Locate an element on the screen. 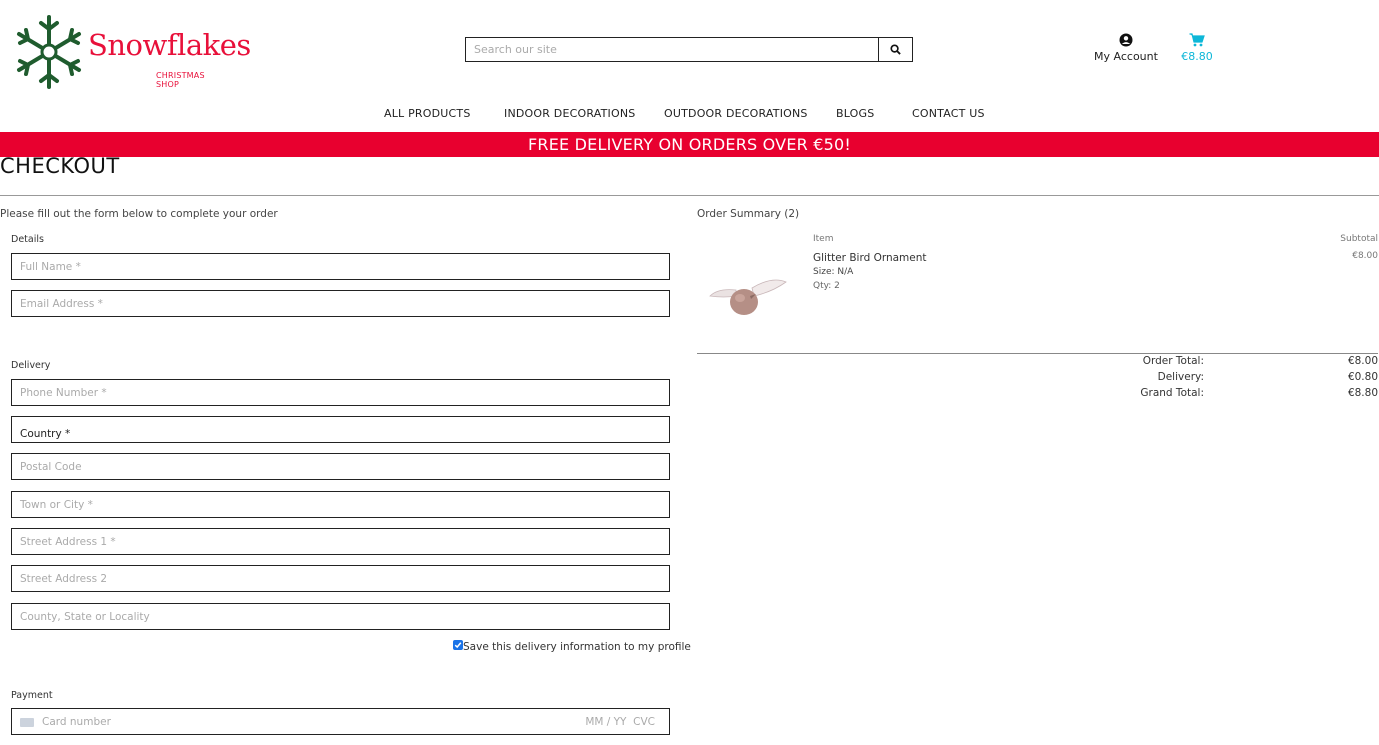 The image size is (1379, 745). postal-code-field: Postal Code is located at coordinates (340, 466).